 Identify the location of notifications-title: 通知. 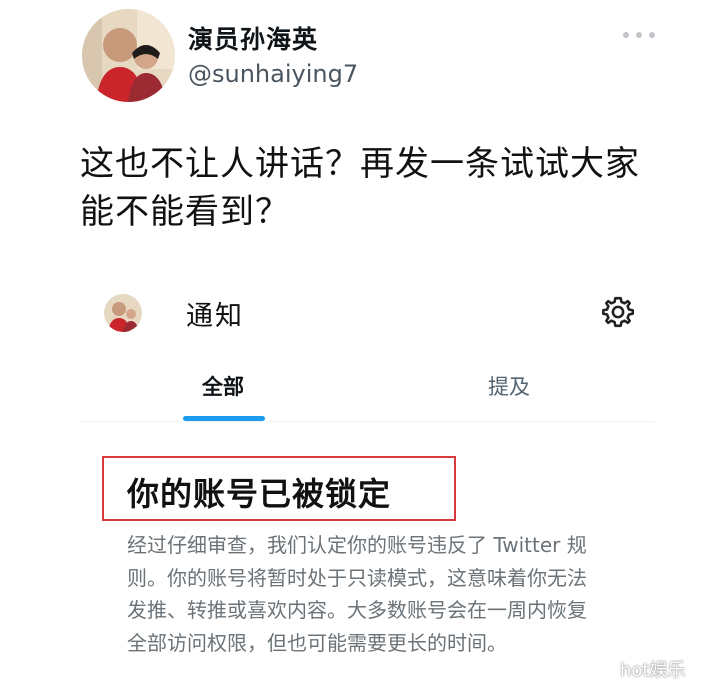
(215, 316).